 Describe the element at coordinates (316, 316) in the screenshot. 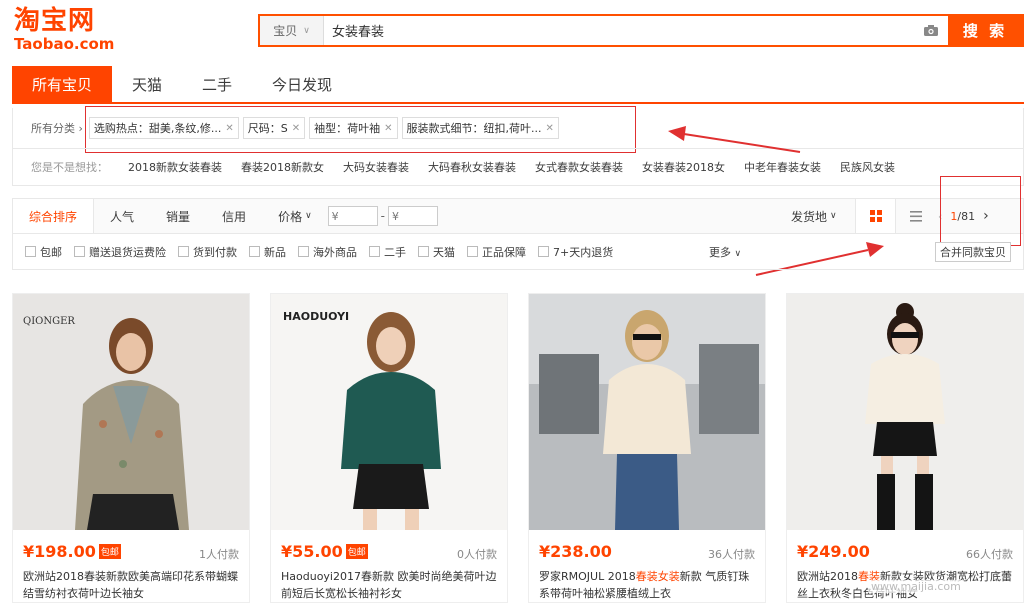

I see `brand-logo: HAODUOYI` at that location.